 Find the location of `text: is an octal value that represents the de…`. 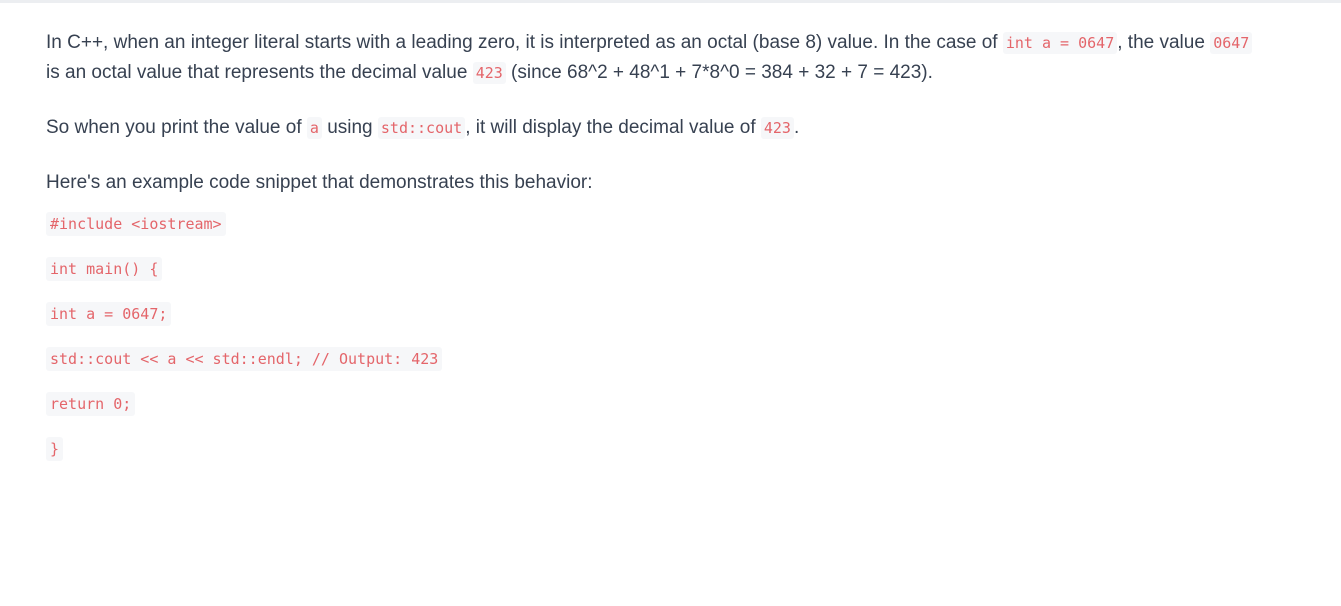

text: is an octal value that represents the de… is located at coordinates (259, 72).